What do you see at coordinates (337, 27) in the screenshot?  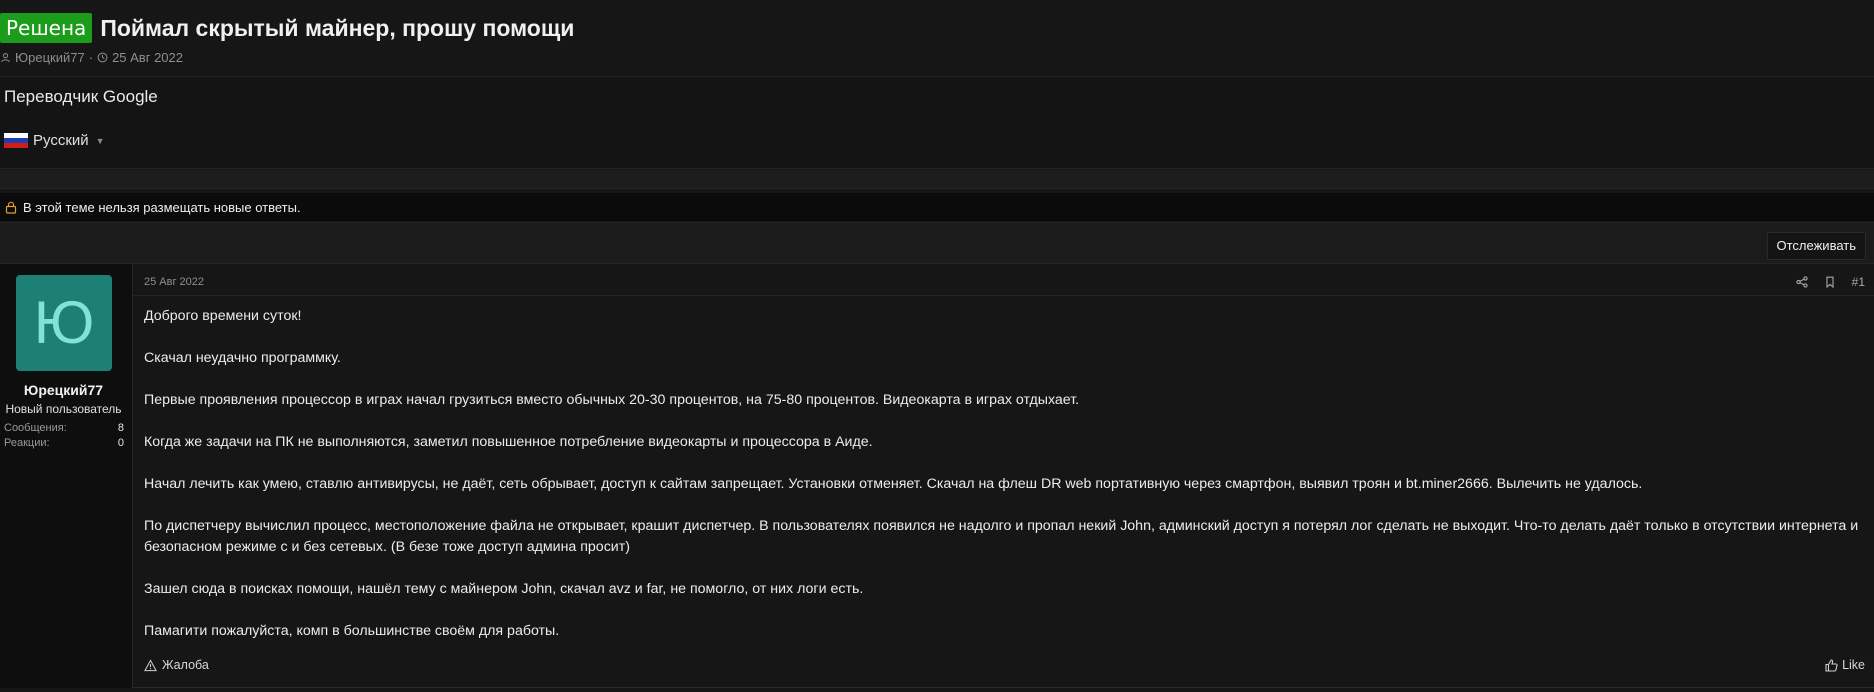 I see `page-title: Поймал скрытый майнер, прошу помощи` at bounding box center [337, 27].